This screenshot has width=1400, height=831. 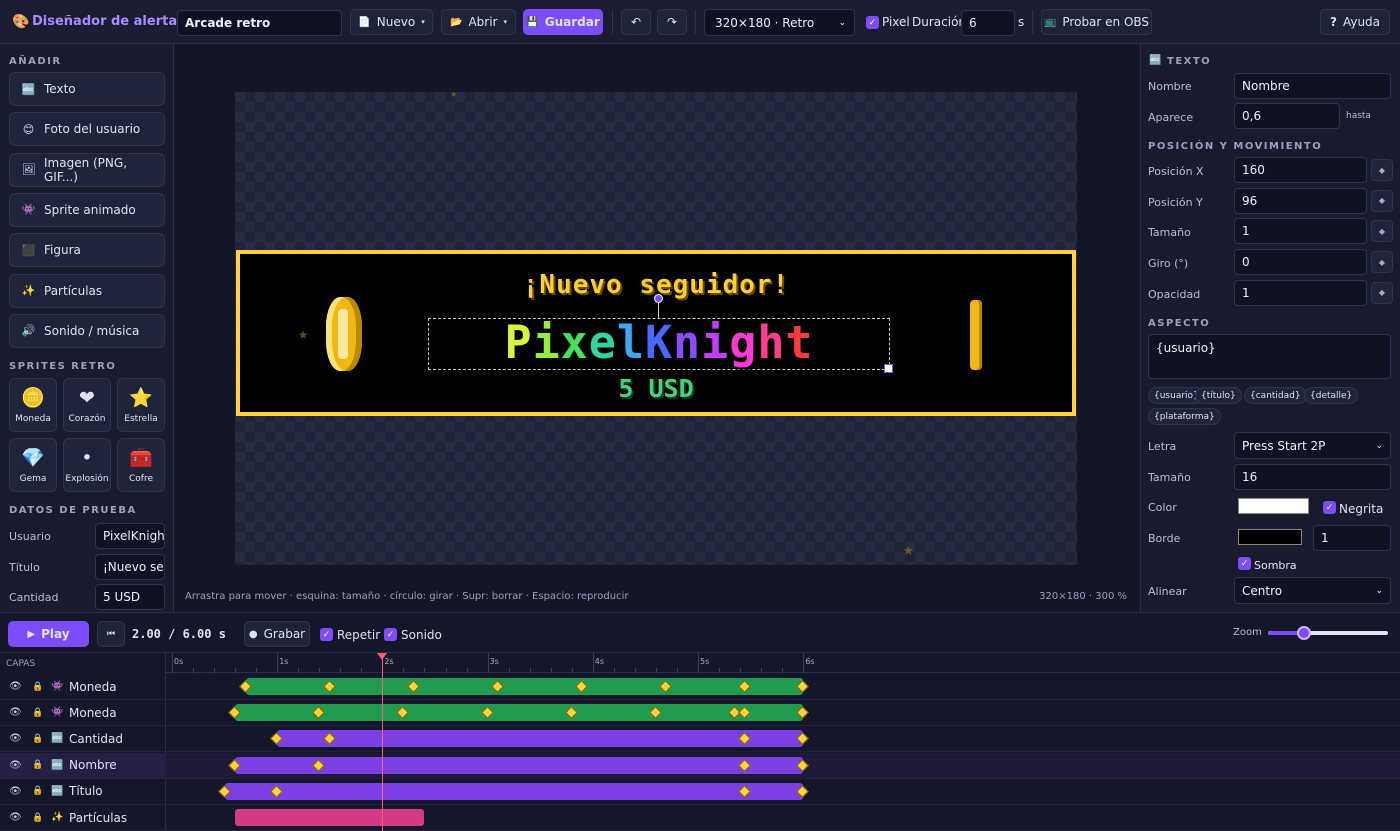 I want to click on add-image-button: 🖼 Imagen (PNG, GIF...), so click(x=87, y=169).